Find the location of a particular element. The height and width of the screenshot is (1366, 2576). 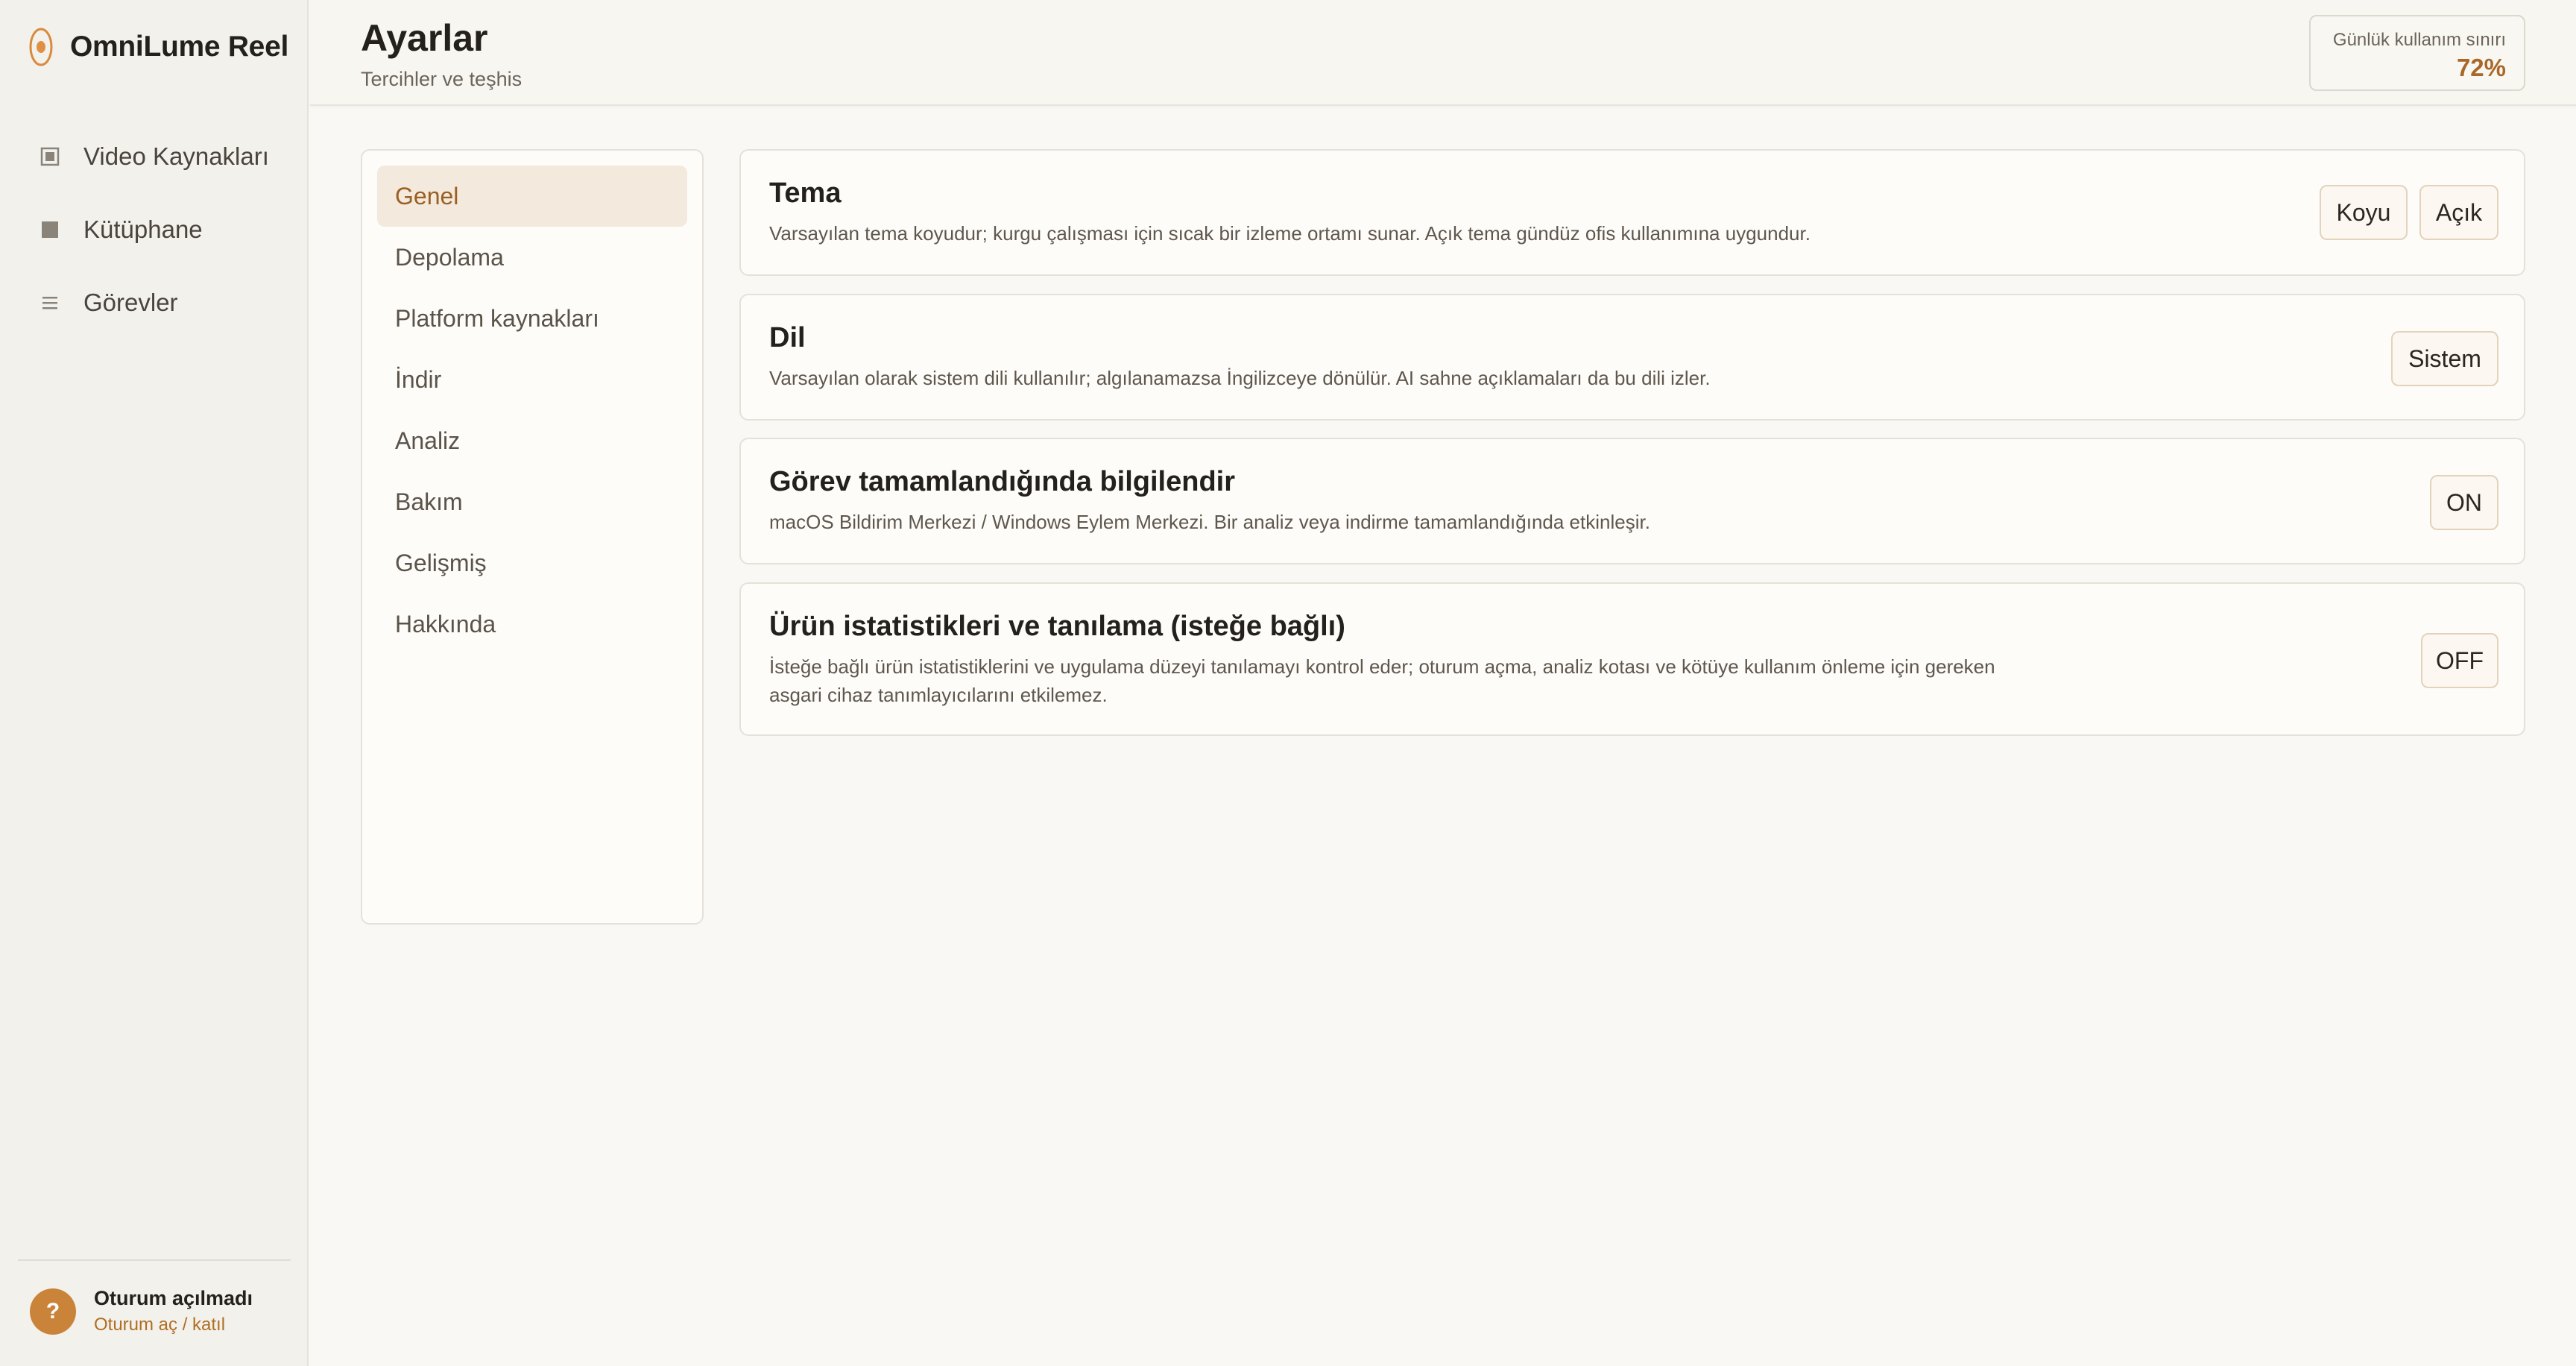

avatar: ? is located at coordinates (53, 1311).